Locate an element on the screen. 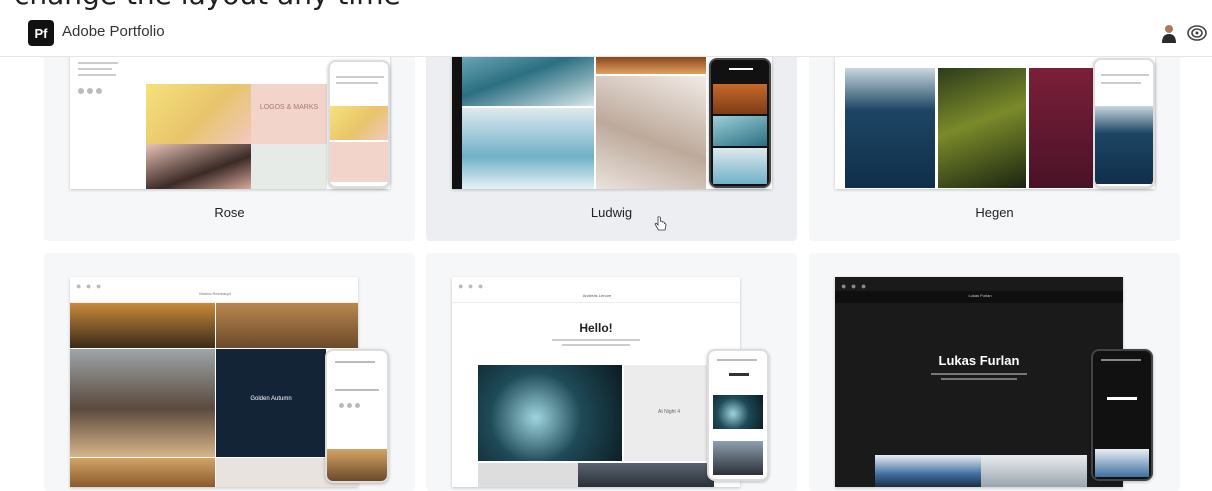 This screenshot has width=1212, height=491. at-night-text: At Night 4 is located at coordinates (669, 412).